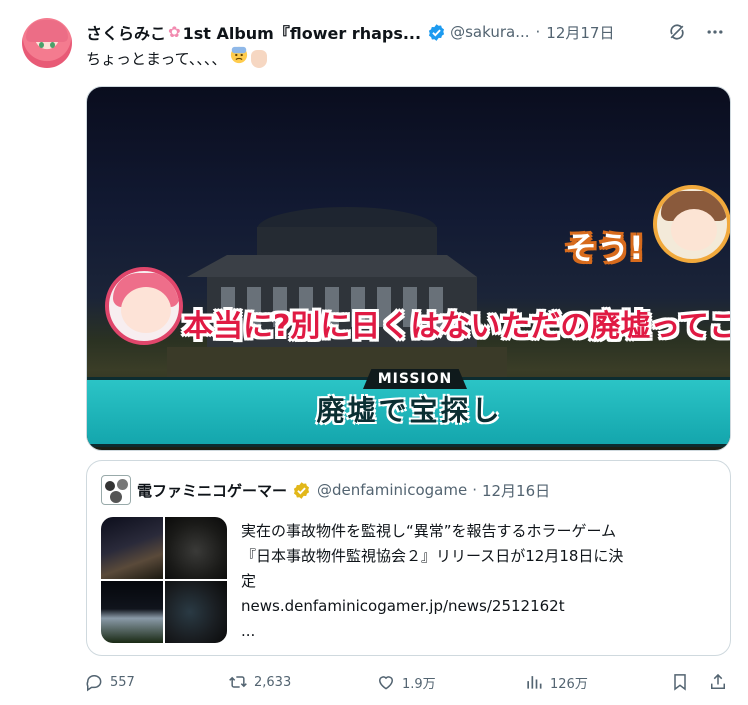 The height and width of the screenshot is (705, 748). What do you see at coordinates (534, 682) in the screenshot?
I see `views-icon` at bounding box center [534, 682].